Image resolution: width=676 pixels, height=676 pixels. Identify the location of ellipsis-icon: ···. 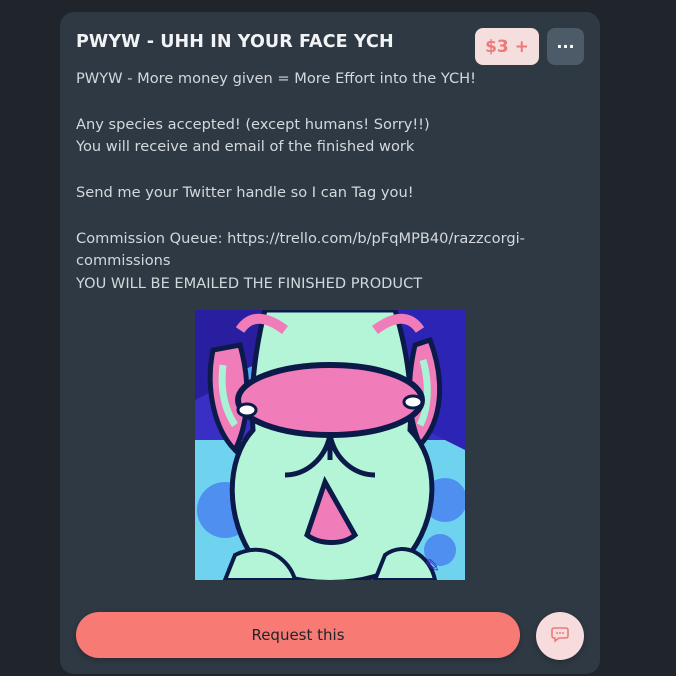
(565, 46).